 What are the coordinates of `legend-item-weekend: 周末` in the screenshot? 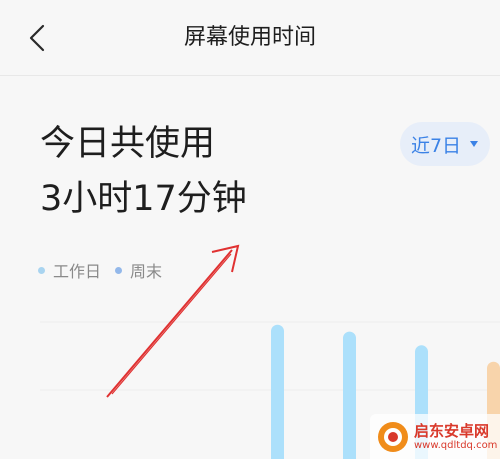 It's located at (138, 270).